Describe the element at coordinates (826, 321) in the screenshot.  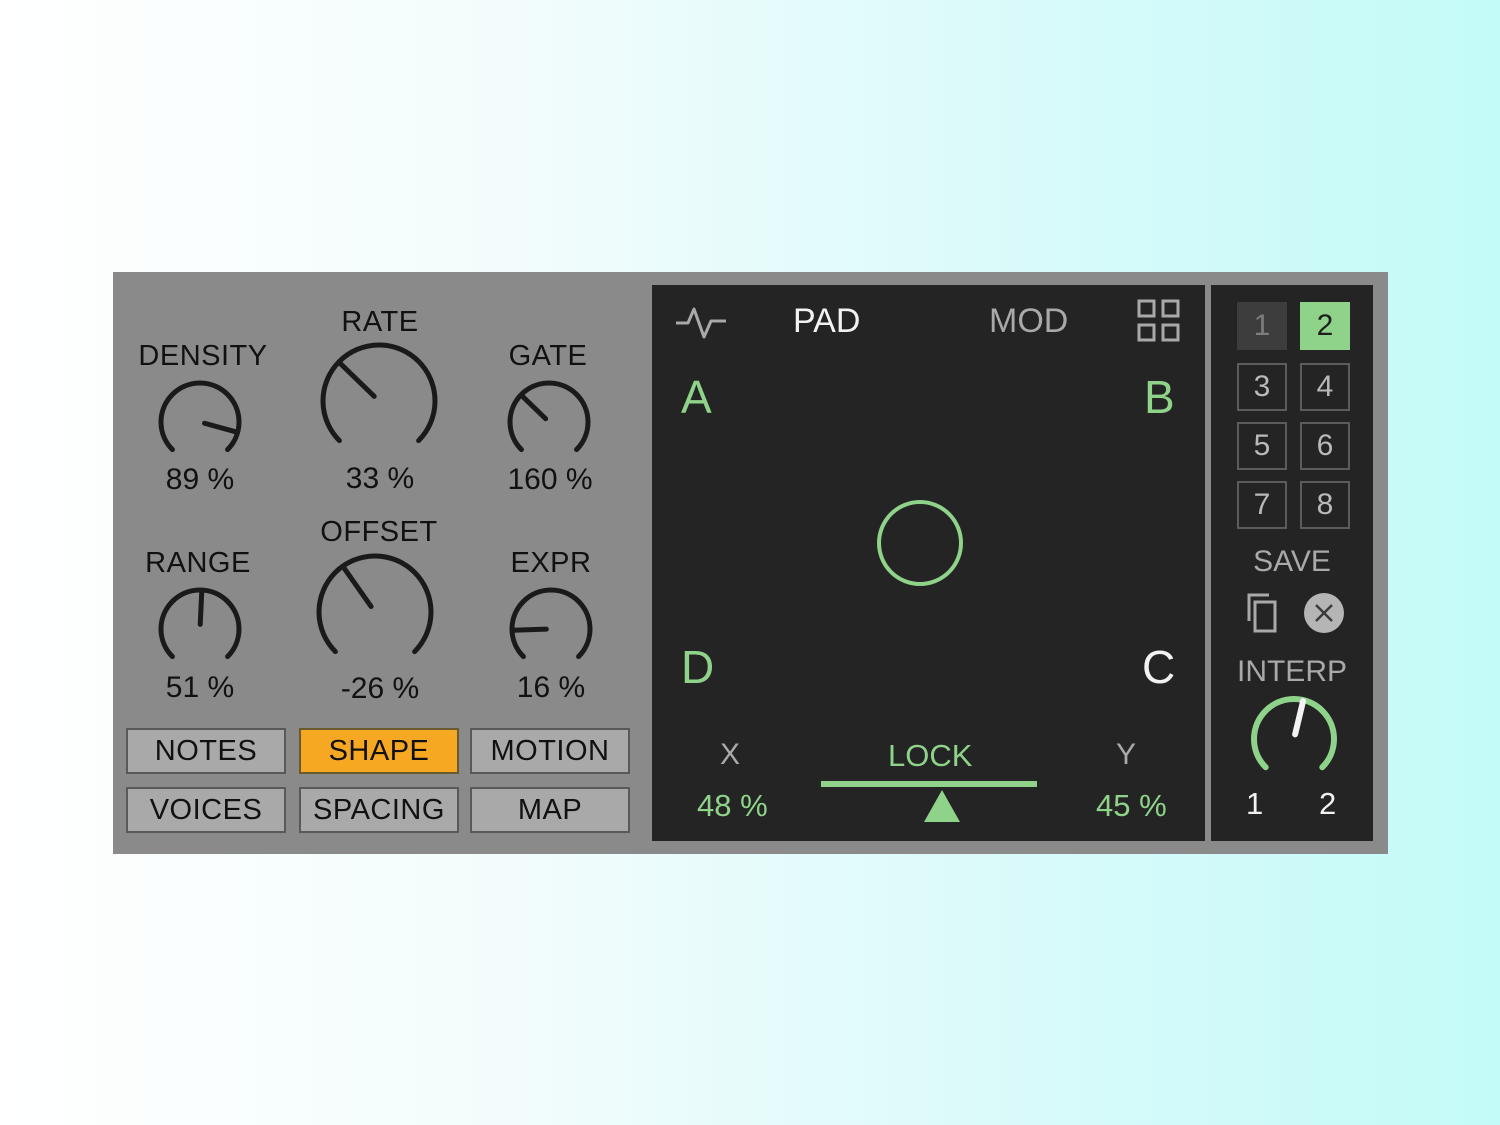
I see `tab-pad: PAD` at that location.